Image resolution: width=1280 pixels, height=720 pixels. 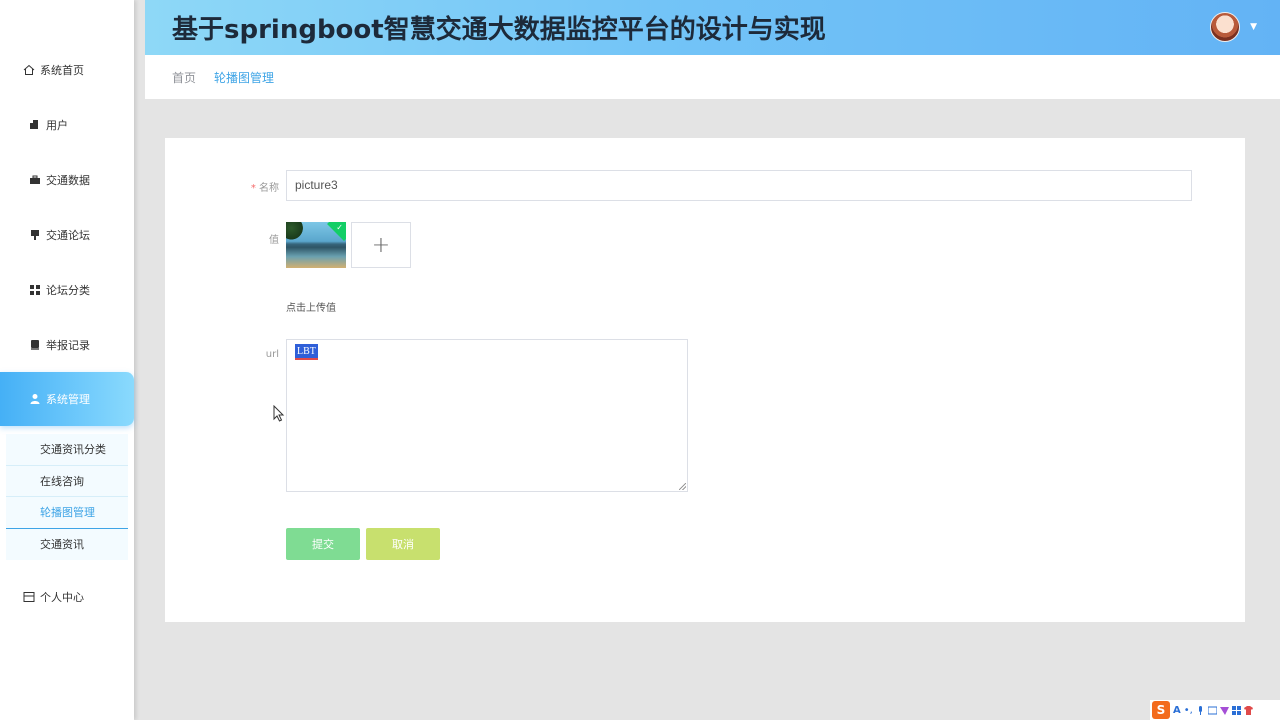 What do you see at coordinates (1188, 710) in the screenshot?
I see `punctuation-icon: •,` at bounding box center [1188, 710].